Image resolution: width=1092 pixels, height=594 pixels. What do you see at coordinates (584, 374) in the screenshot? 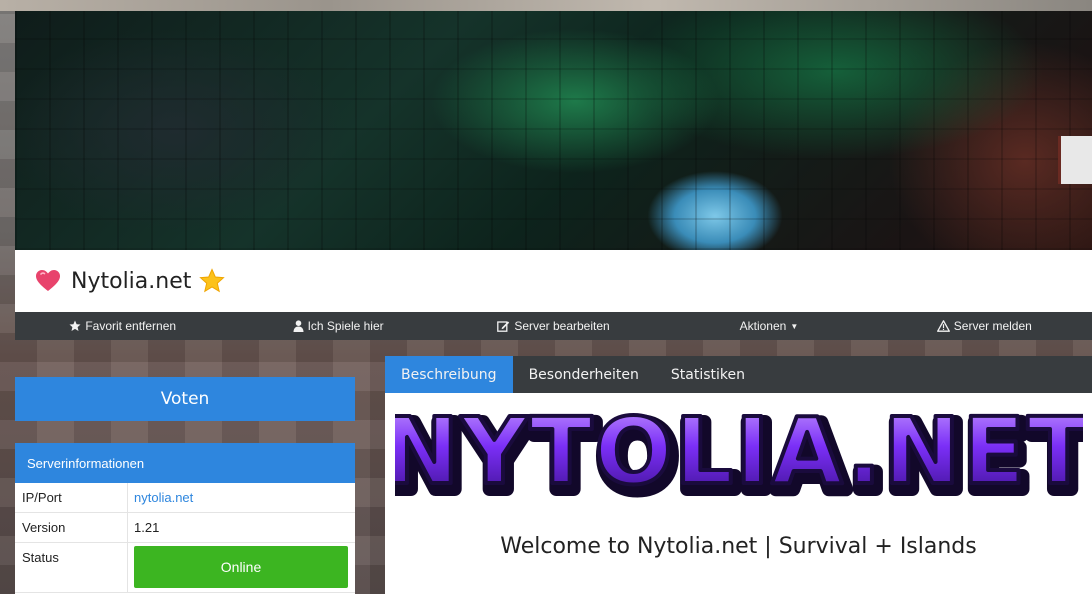
I see `tab-features: Besonderheiten` at bounding box center [584, 374].